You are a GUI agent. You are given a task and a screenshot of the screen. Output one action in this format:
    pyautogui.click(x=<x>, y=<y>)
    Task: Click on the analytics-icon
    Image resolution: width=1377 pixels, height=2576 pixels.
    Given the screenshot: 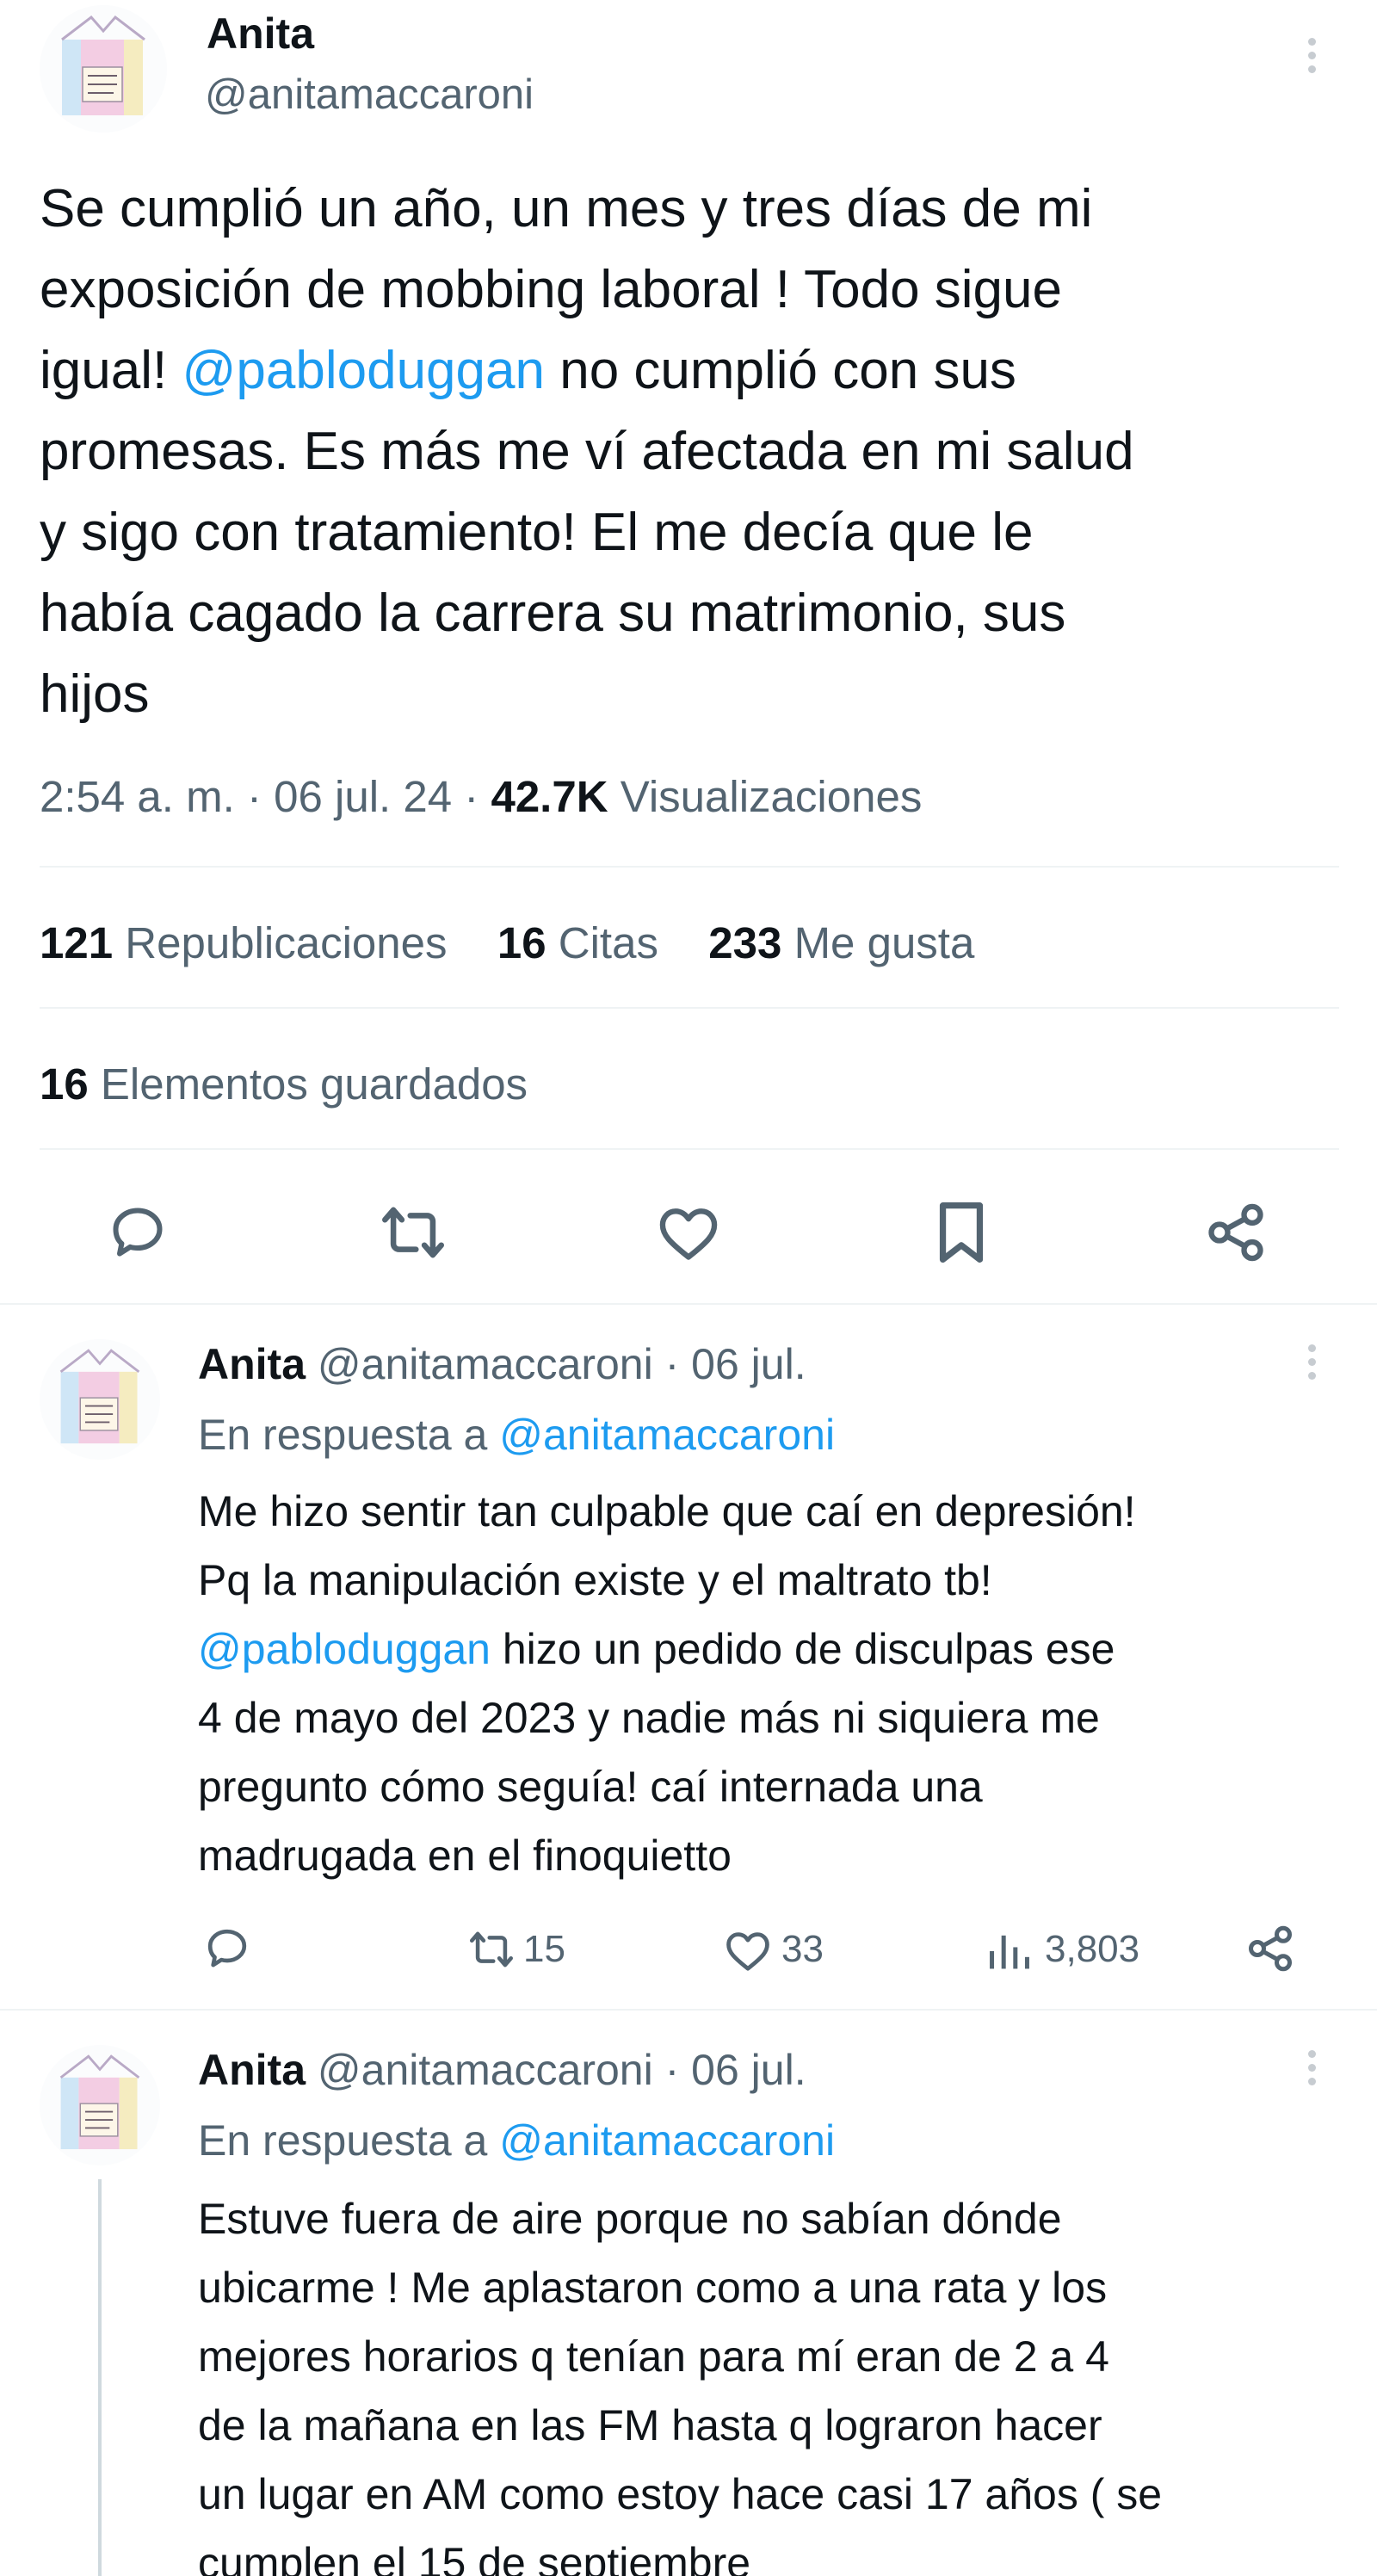 What is the action you would take?
    pyautogui.click(x=1010, y=1951)
    